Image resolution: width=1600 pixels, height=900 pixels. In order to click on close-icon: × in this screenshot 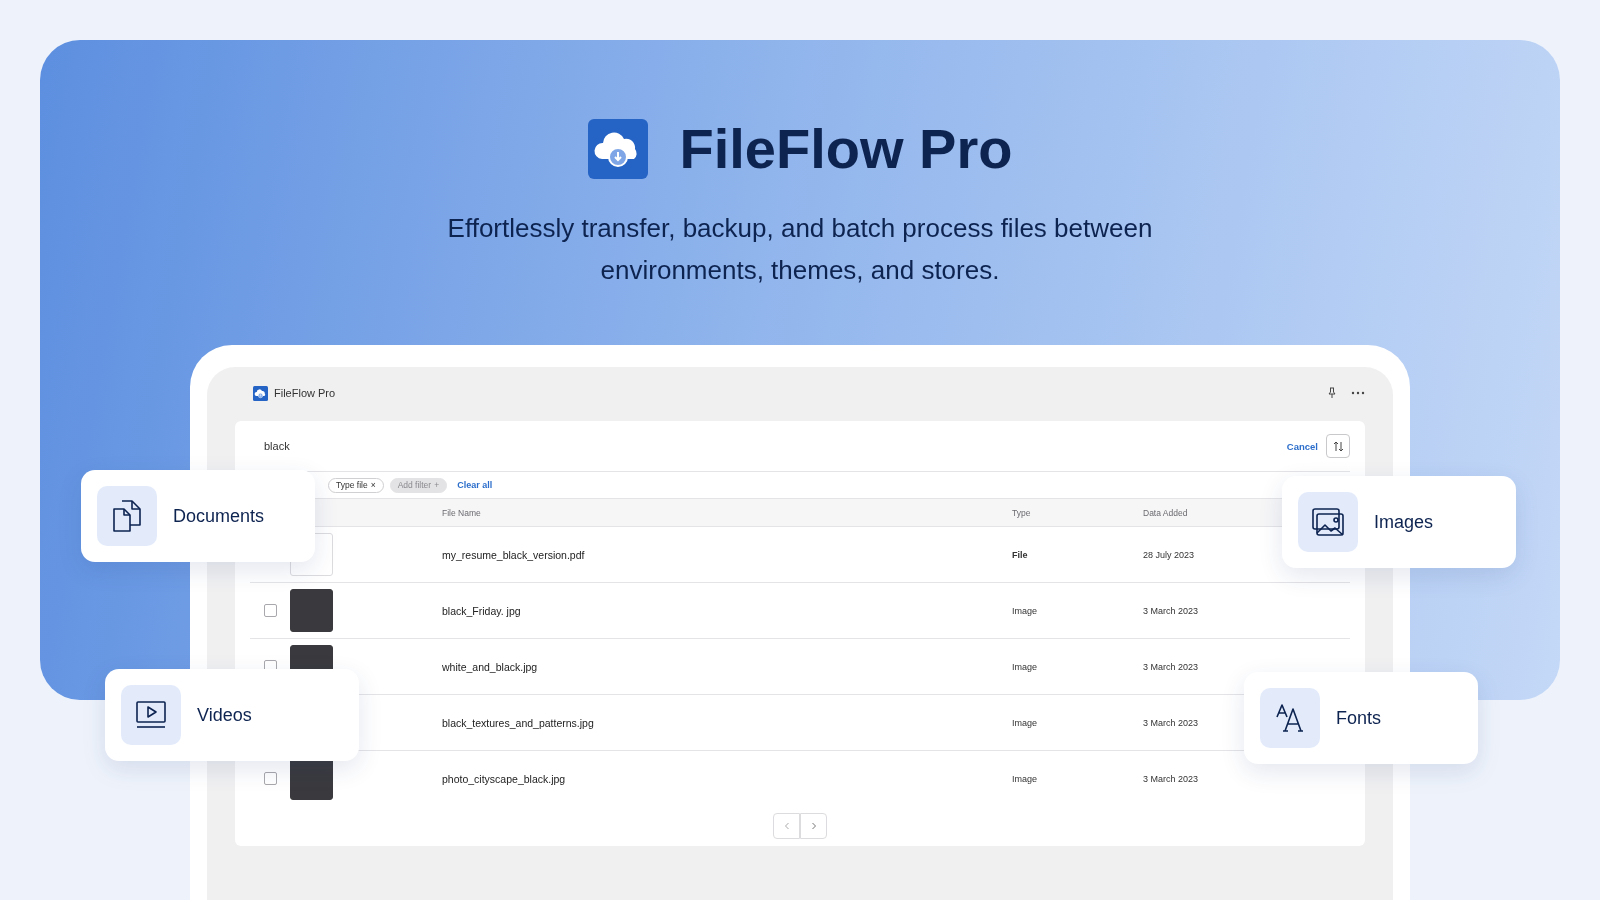, I will do `click(373, 485)`.